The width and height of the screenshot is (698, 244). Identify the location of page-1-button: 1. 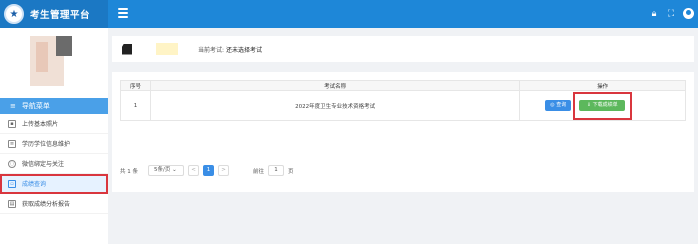
(208, 170).